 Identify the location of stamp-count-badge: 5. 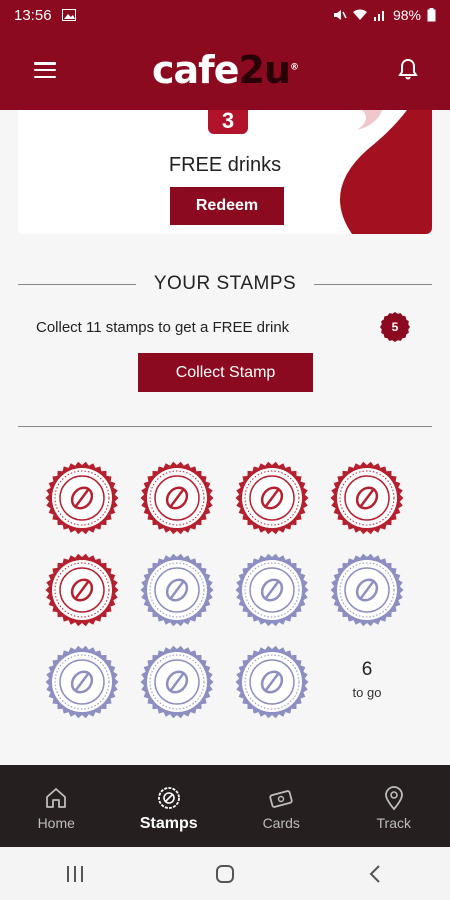
(395, 327).